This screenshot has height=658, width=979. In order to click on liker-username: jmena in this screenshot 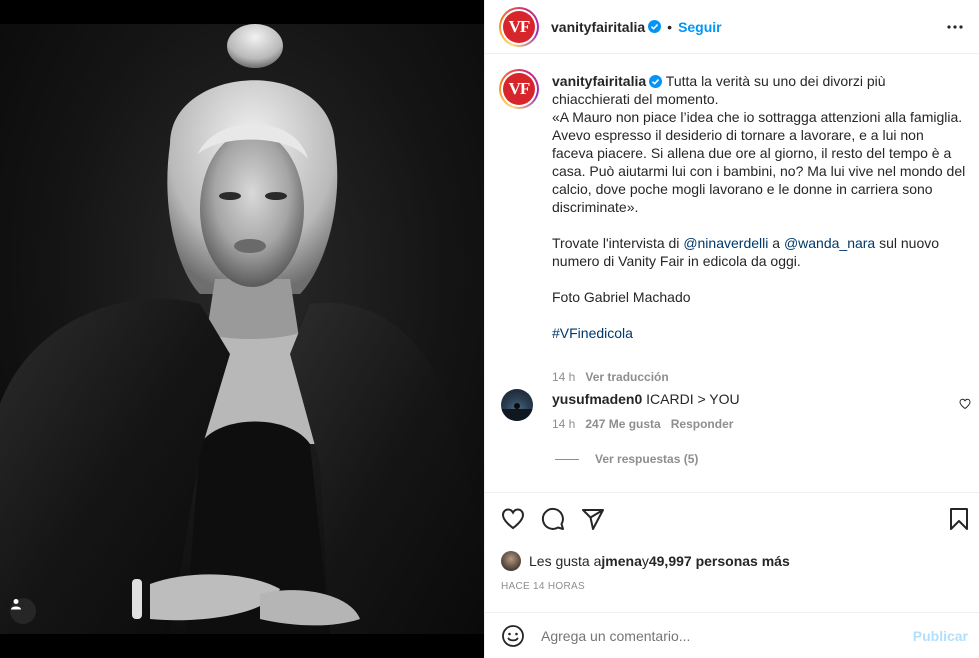, I will do `click(621, 561)`.